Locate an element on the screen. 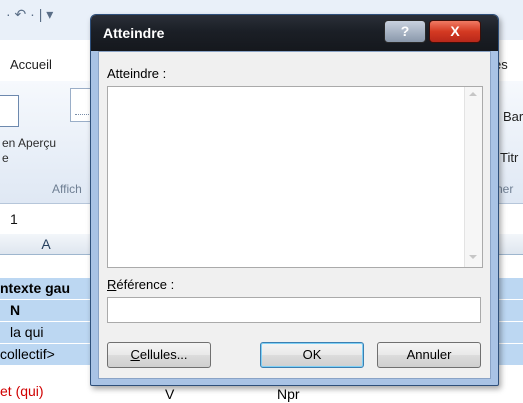 The image size is (523, 403). cells-button-accesskey: C is located at coordinates (135, 354).